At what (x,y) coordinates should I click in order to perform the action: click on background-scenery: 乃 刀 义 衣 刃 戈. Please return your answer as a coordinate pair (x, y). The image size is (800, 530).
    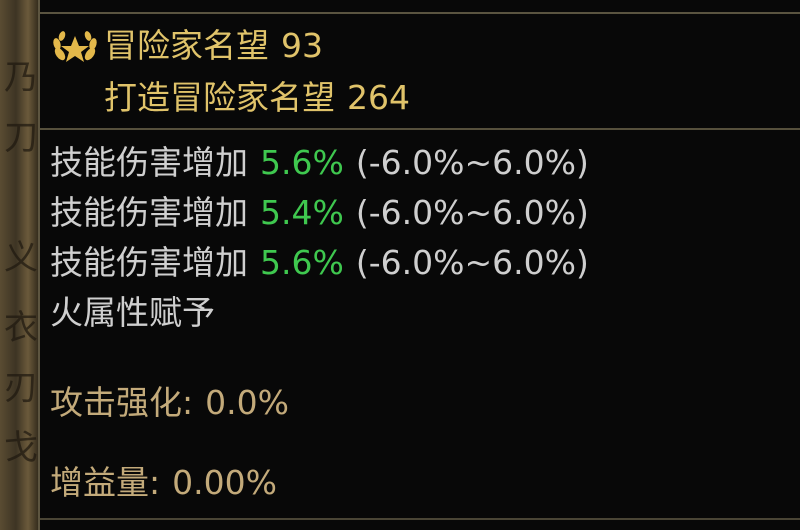
    Looking at the image, I should click on (20, 265).